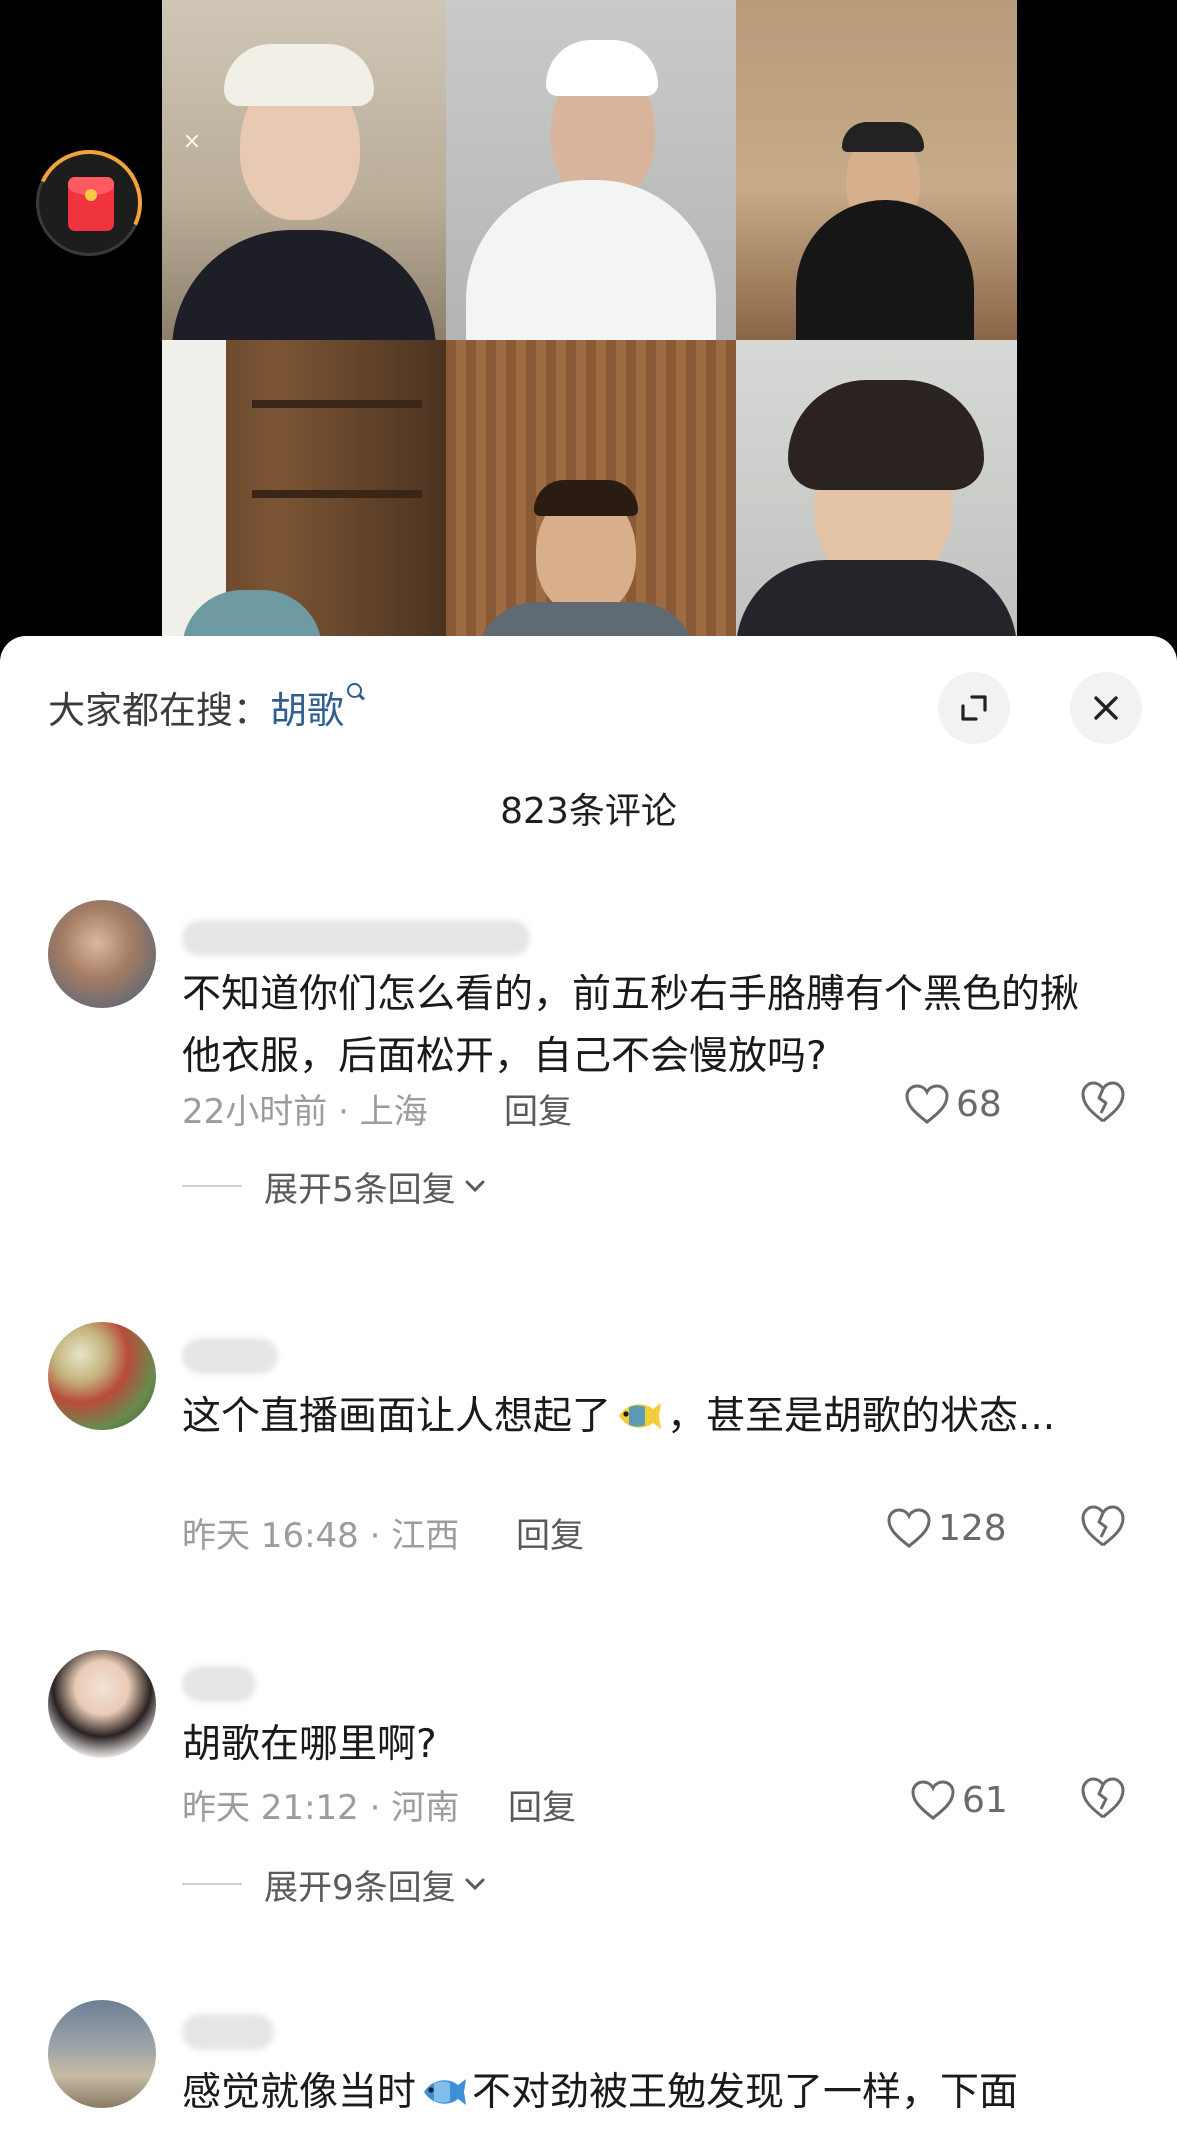  What do you see at coordinates (360, 1887) in the screenshot?
I see `expand-replies-label: 展开9条回复` at bounding box center [360, 1887].